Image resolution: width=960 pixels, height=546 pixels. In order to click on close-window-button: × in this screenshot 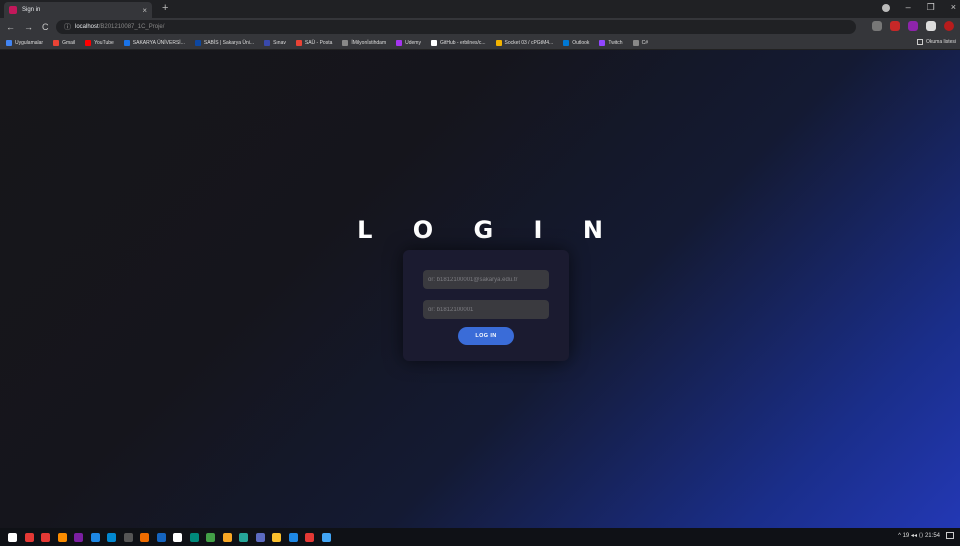, I will do `click(953, 7)`.